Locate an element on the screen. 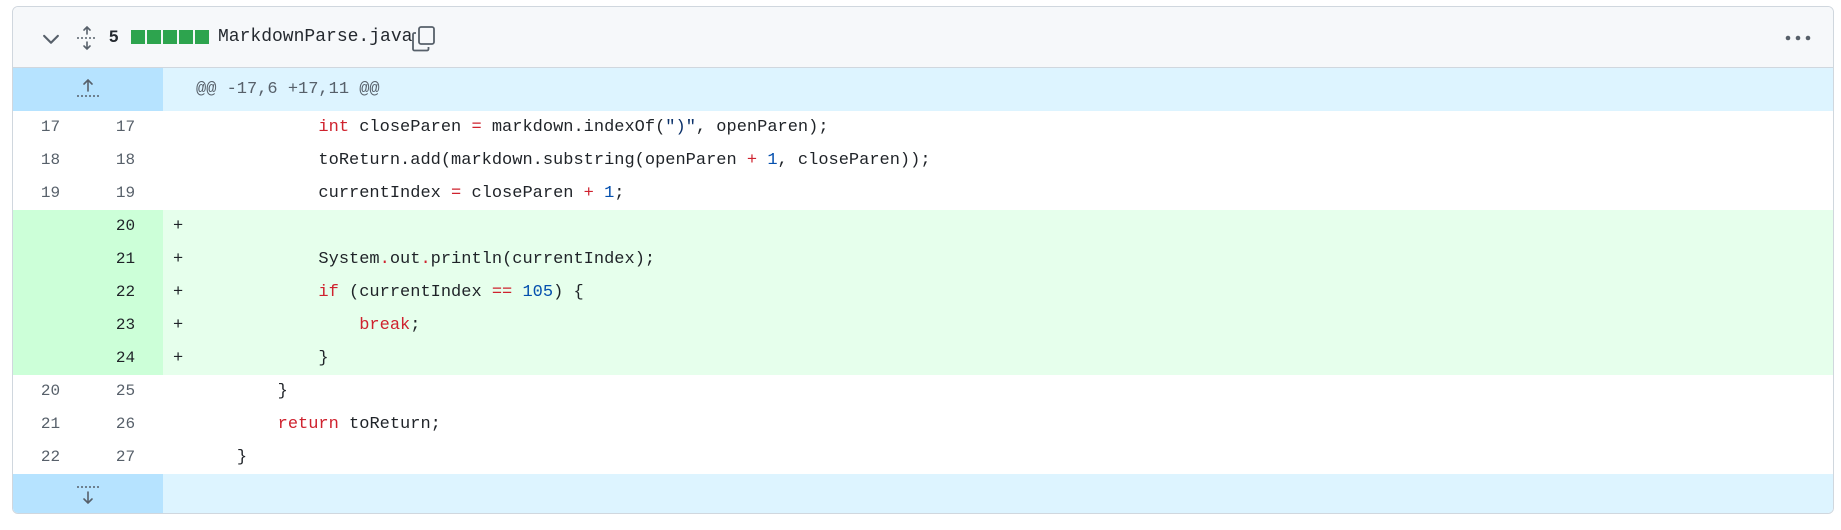 Image resolution: width=1841 pixels, height=530 pixels. code-text: markdown.indexOf( is located at coordinates (573, 127).